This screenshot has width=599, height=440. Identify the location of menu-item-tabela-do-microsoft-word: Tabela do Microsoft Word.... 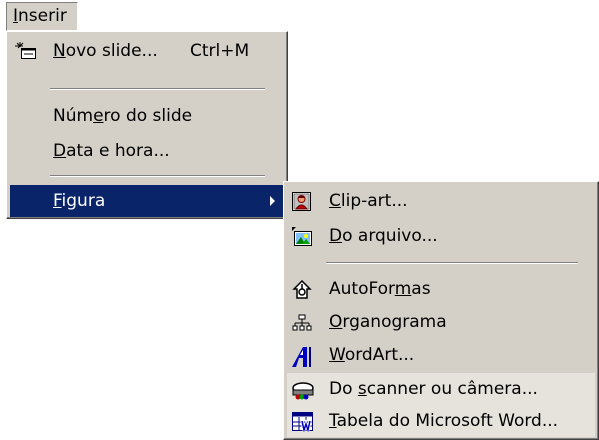
(441, 421).